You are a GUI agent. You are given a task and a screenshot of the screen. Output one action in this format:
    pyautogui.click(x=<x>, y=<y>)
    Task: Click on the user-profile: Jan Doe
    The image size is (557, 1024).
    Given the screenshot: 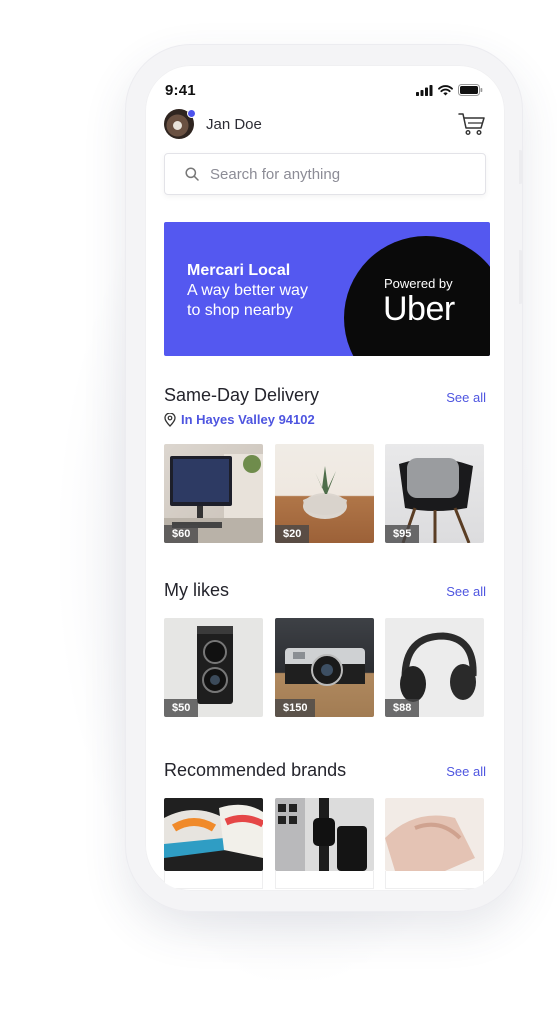 What is the action you would take?
    pyautogui.click(x=213, y=124)
    